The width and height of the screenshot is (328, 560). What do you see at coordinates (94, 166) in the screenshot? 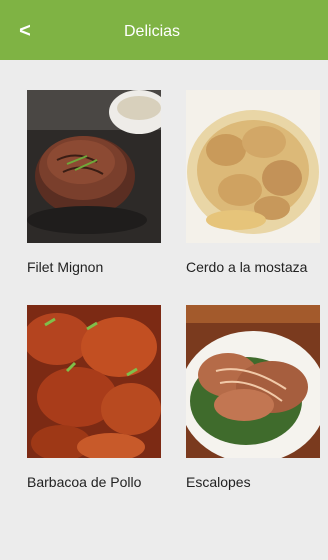
I see `filet-mignon-photo` at bounding box center [94, 166].